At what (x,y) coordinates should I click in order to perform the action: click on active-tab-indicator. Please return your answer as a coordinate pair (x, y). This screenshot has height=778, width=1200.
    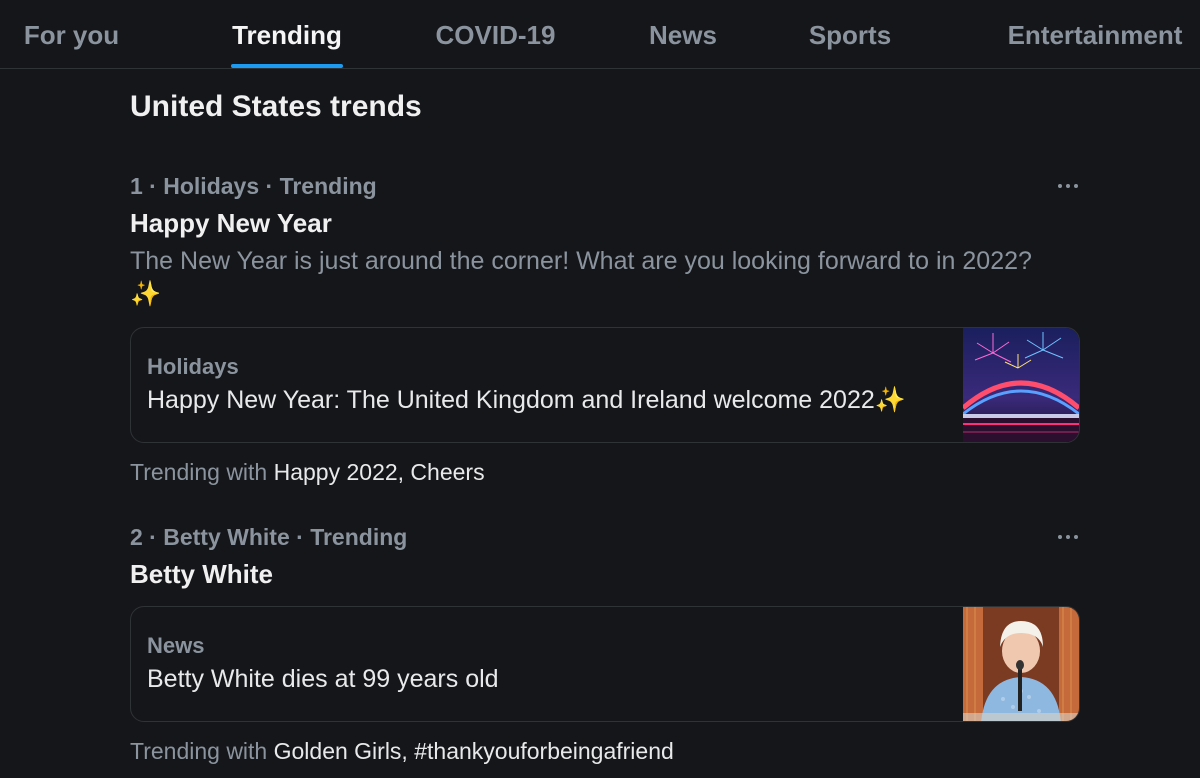
    Looking at the image, I should click on (287, 66).